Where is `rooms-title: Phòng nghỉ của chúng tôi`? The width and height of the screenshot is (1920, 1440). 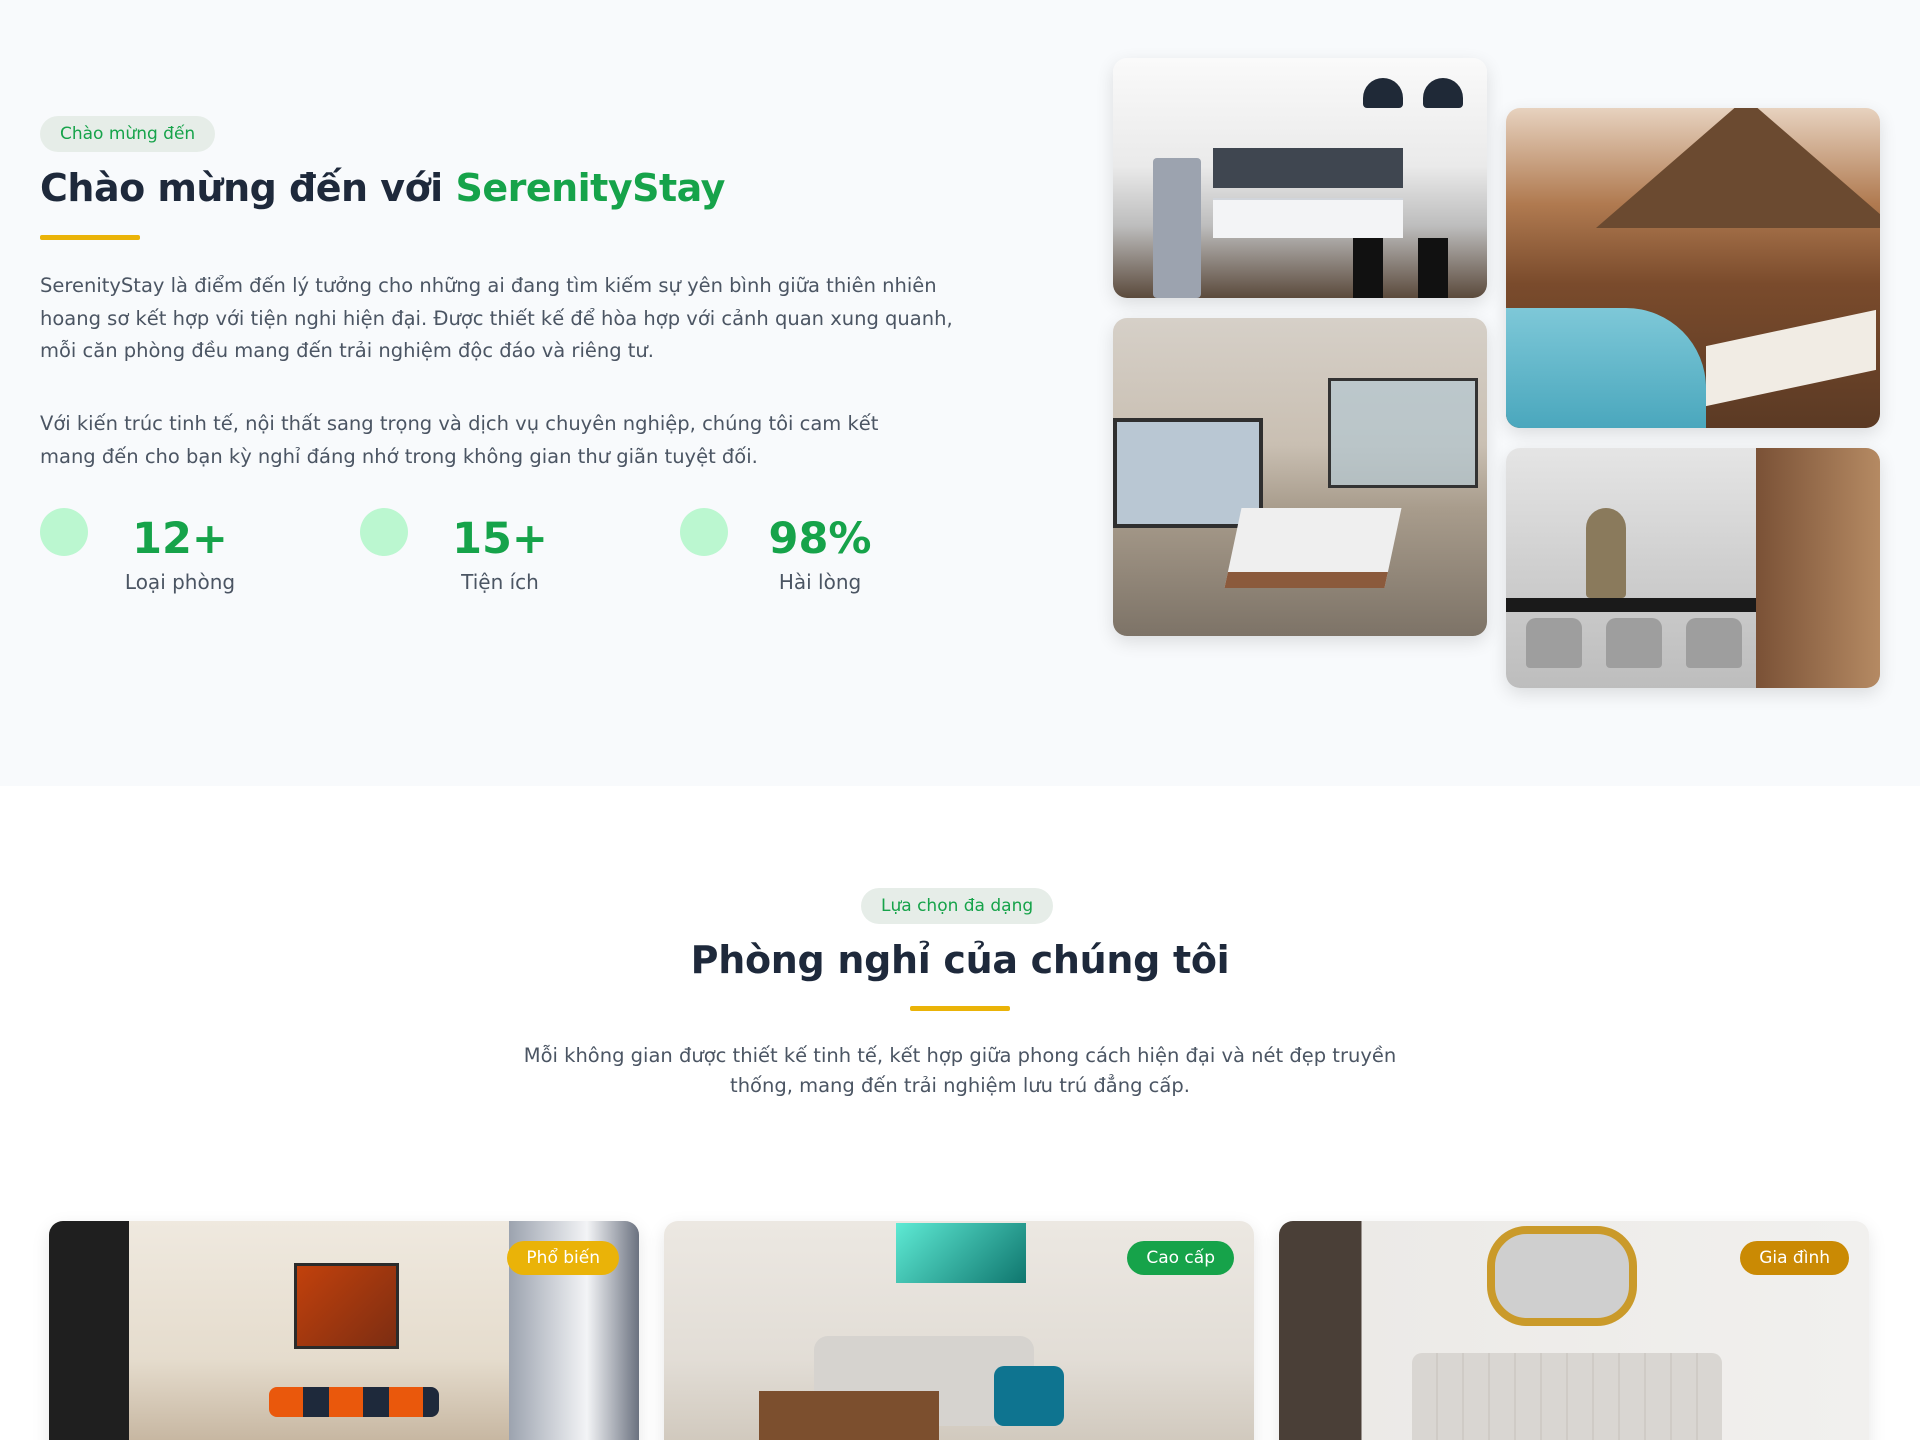 rooms-title: Phòng nghỉ của chúng tôi is located at coordinates (960, 960).